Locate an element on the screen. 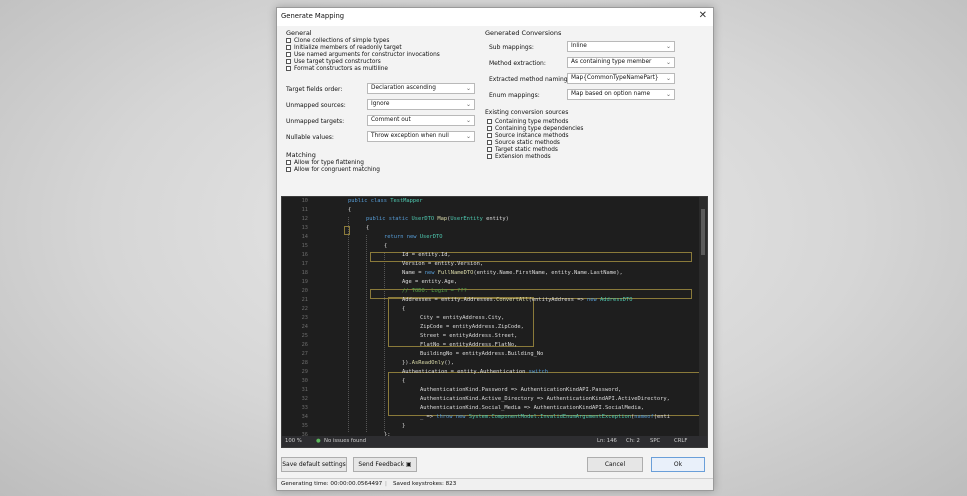 Image resolution: width=967 pixels, height=496 pixels. line-number: 12 is located at coordinates (304, 219).